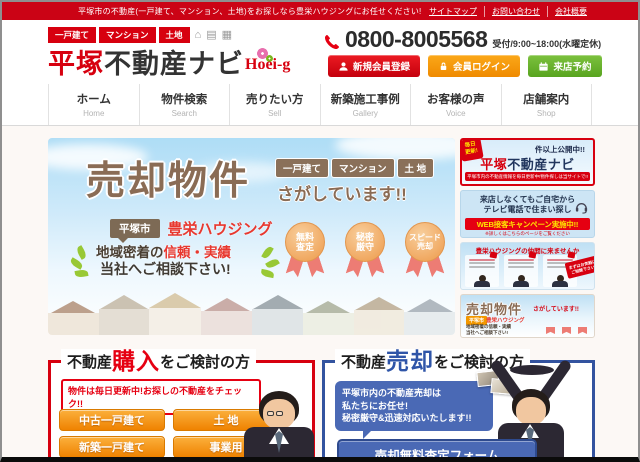 The image size is (640, 462). Describe the element at coordinates (168, 181) in the screenshot. I see `hero-title: 売却物件` at that location.